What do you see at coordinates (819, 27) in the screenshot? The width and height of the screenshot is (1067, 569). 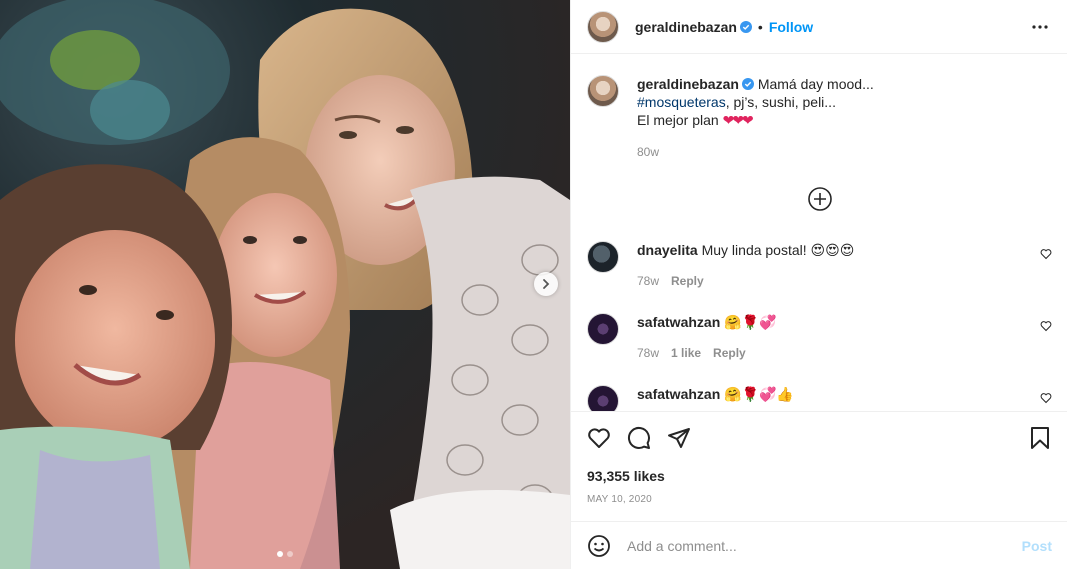 I see `post-header: geraldinebazan • Follow` at bounding box center [819, 27].